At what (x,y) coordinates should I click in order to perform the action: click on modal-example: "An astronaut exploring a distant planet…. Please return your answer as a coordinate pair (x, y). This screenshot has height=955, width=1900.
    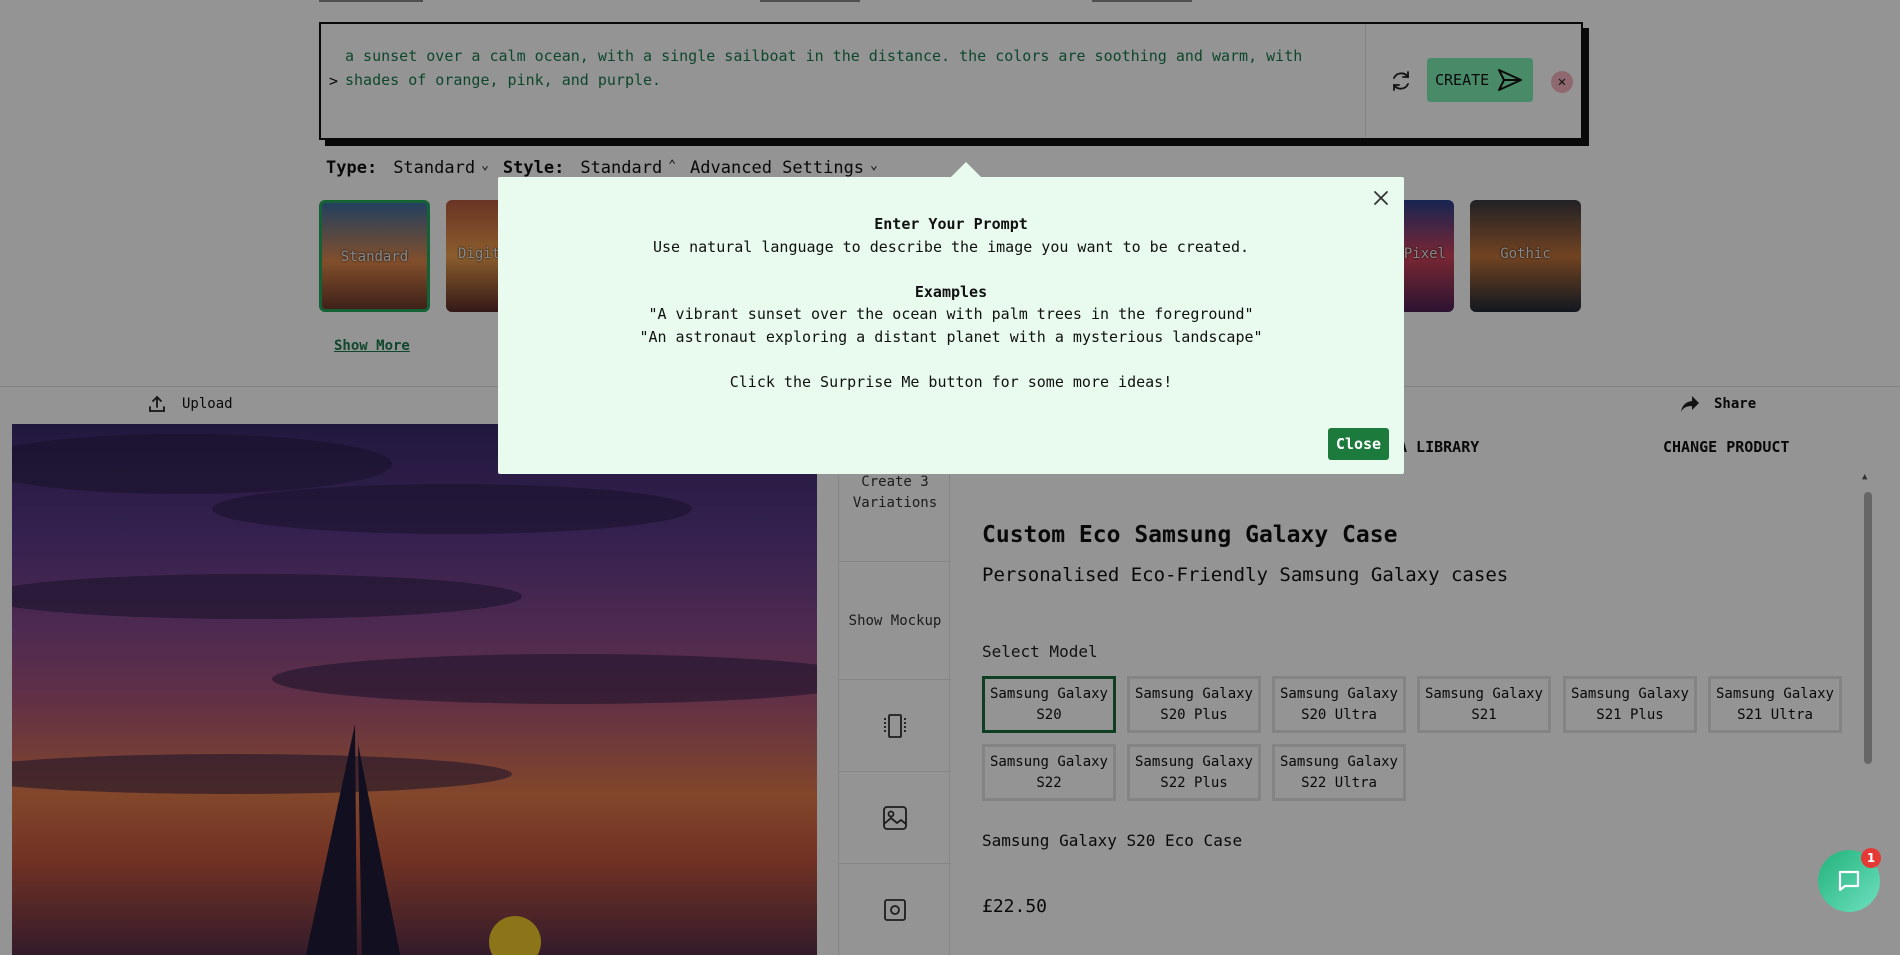
    Looking at the image, I should click on (951, 336).